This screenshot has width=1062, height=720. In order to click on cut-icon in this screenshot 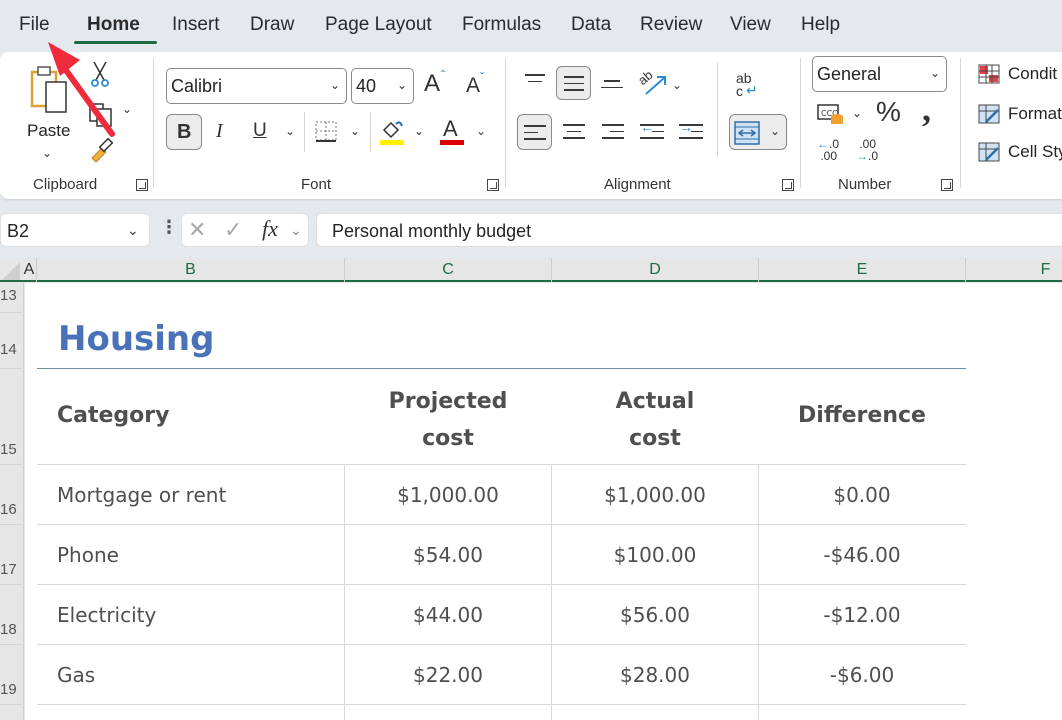, I will do `click(100, 74)`.